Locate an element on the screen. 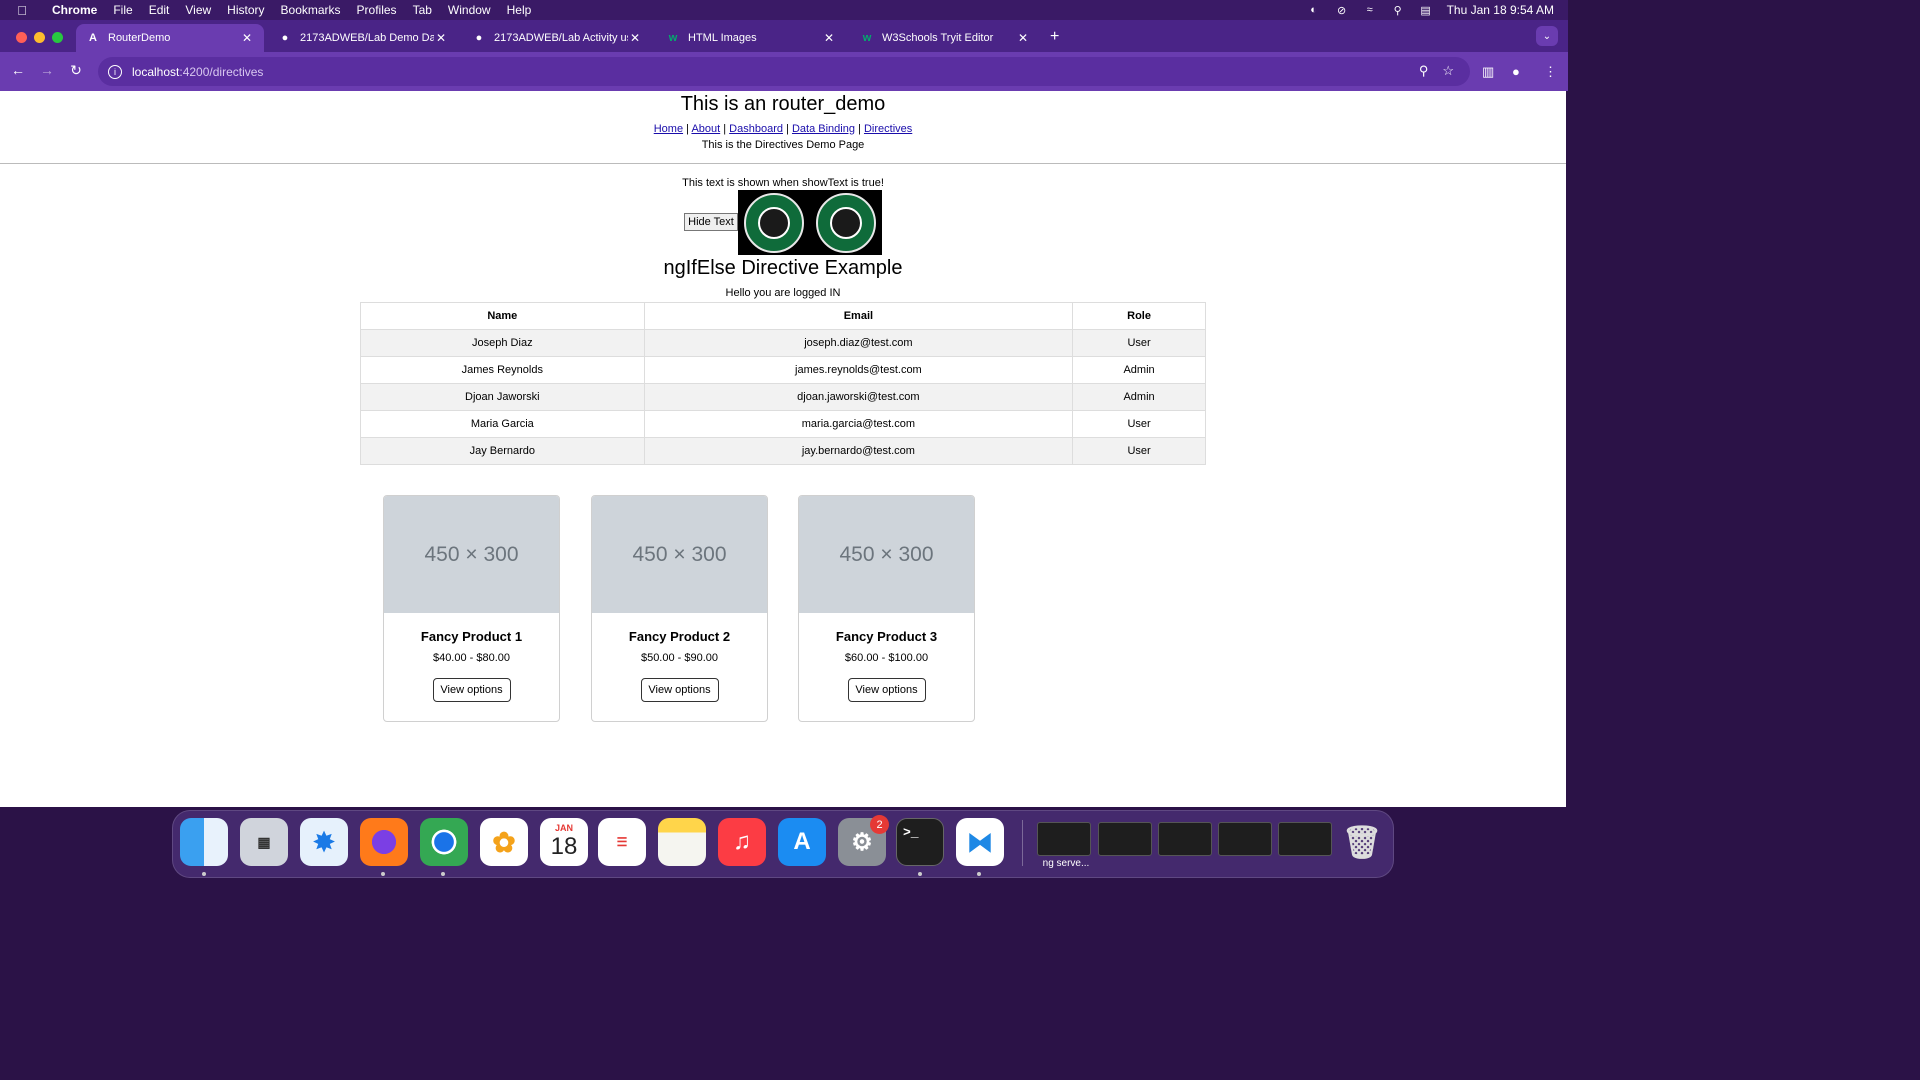 Image resolution: width=1920 pixels, height=1080 pixels. calendar-icon: JAN 18 is located at coordinates (564, 842).